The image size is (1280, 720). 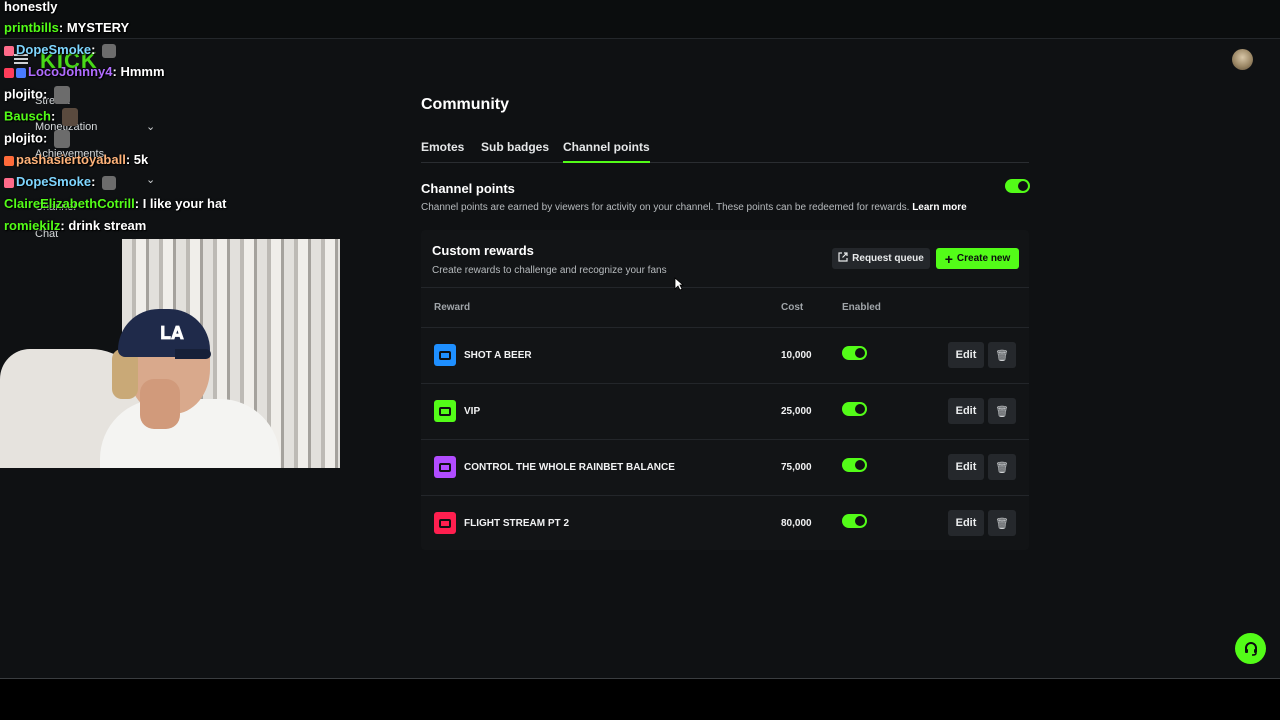 I want to click on mouse-cursor-icon, so click(x=679, y=284).